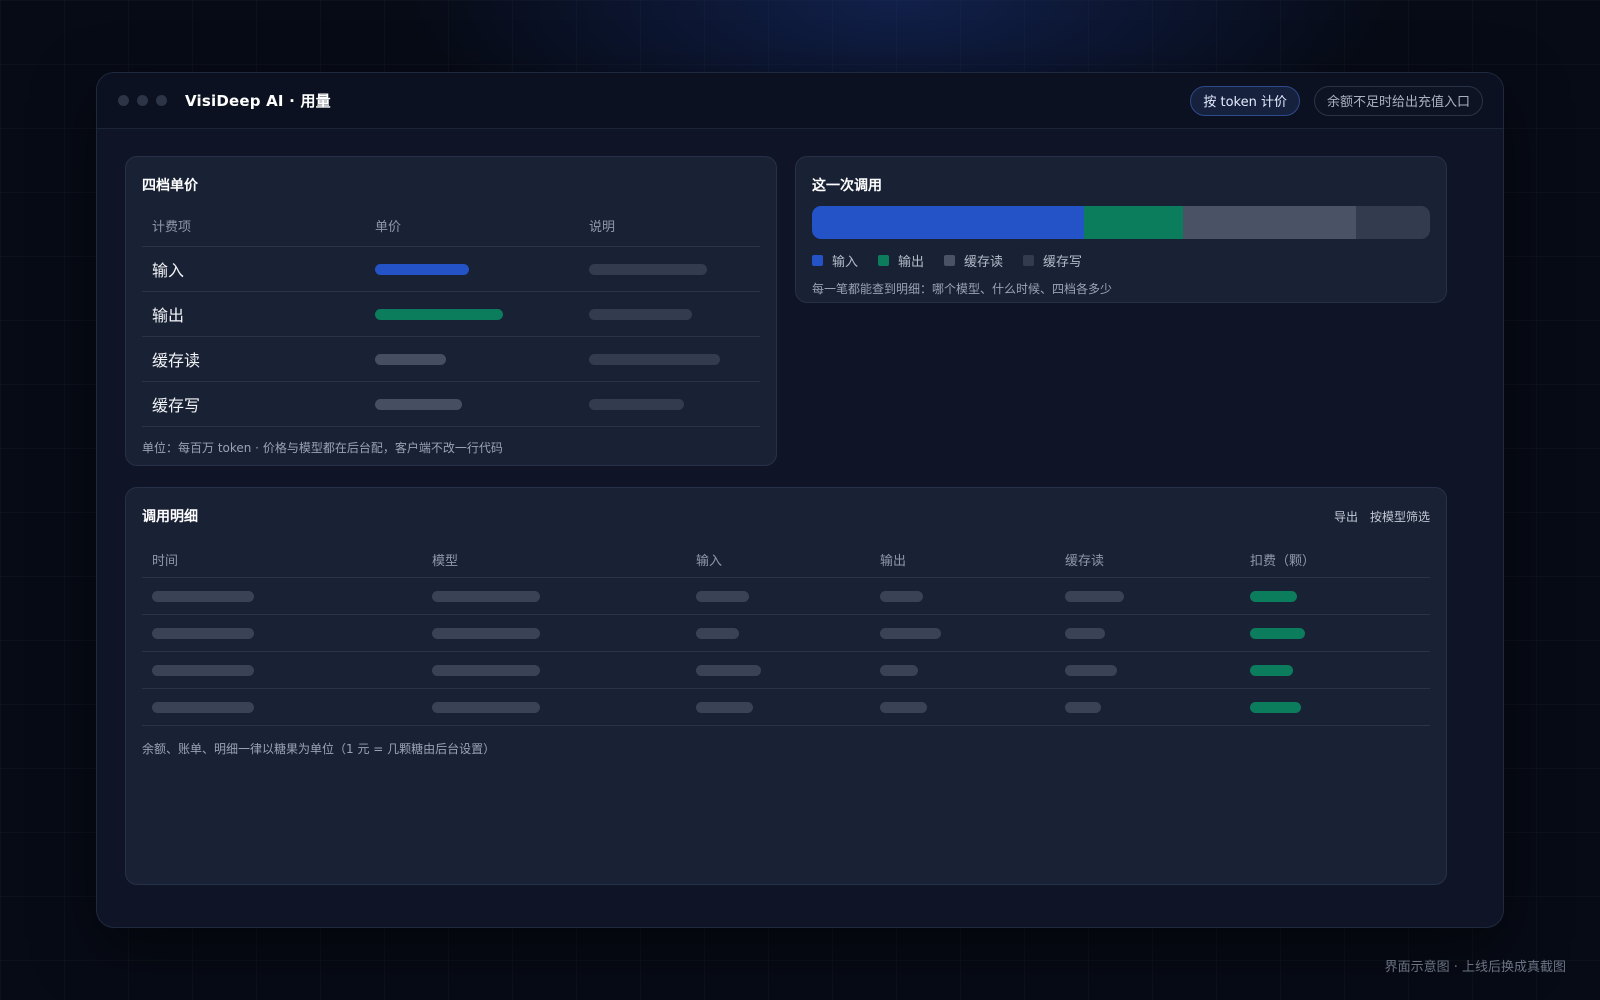 Image resolution: width=1600 pixels, height=1000 pixels. Describe the element at coordinates (1400, 516) in the screenshot. I see `filter-by-model-button: 按模型筛选` at that location.